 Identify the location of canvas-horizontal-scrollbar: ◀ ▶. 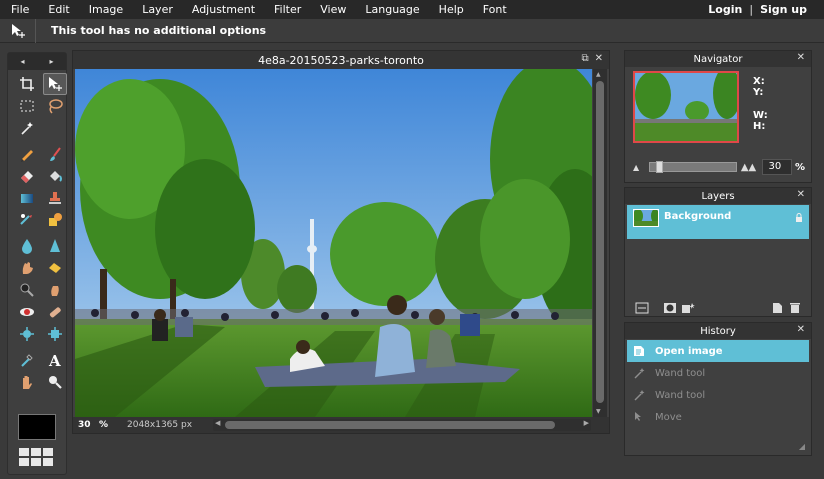
(402, 425).